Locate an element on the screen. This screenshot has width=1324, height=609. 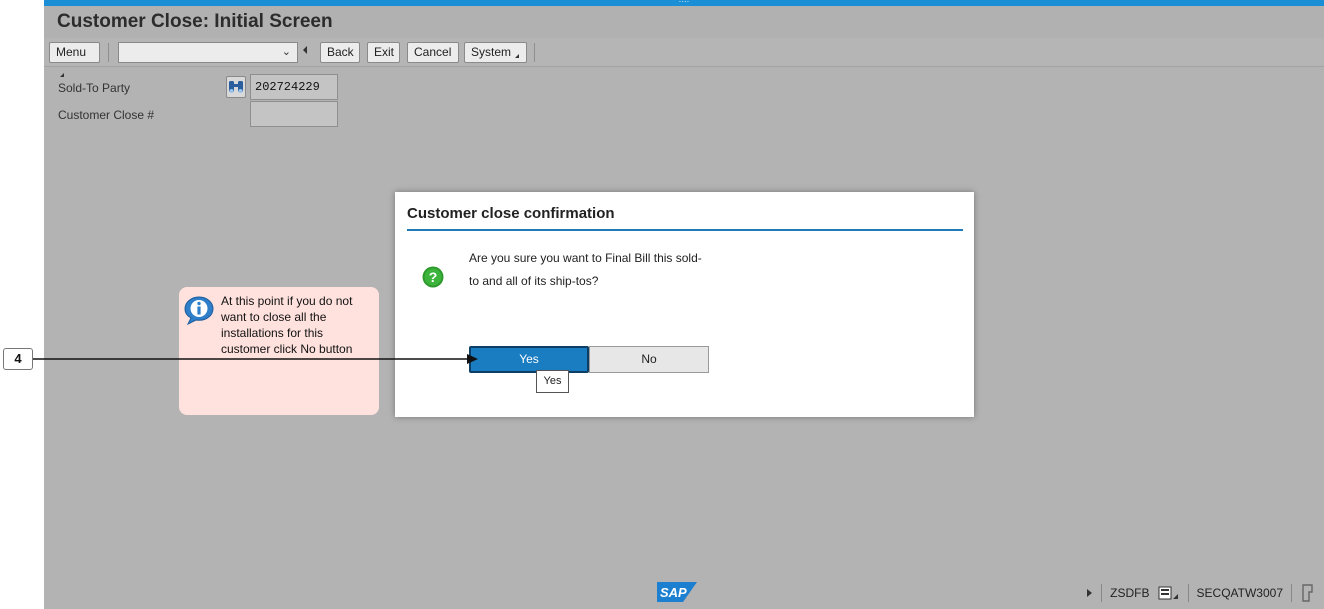
back-button: Back is located at coordinates (340, 52).